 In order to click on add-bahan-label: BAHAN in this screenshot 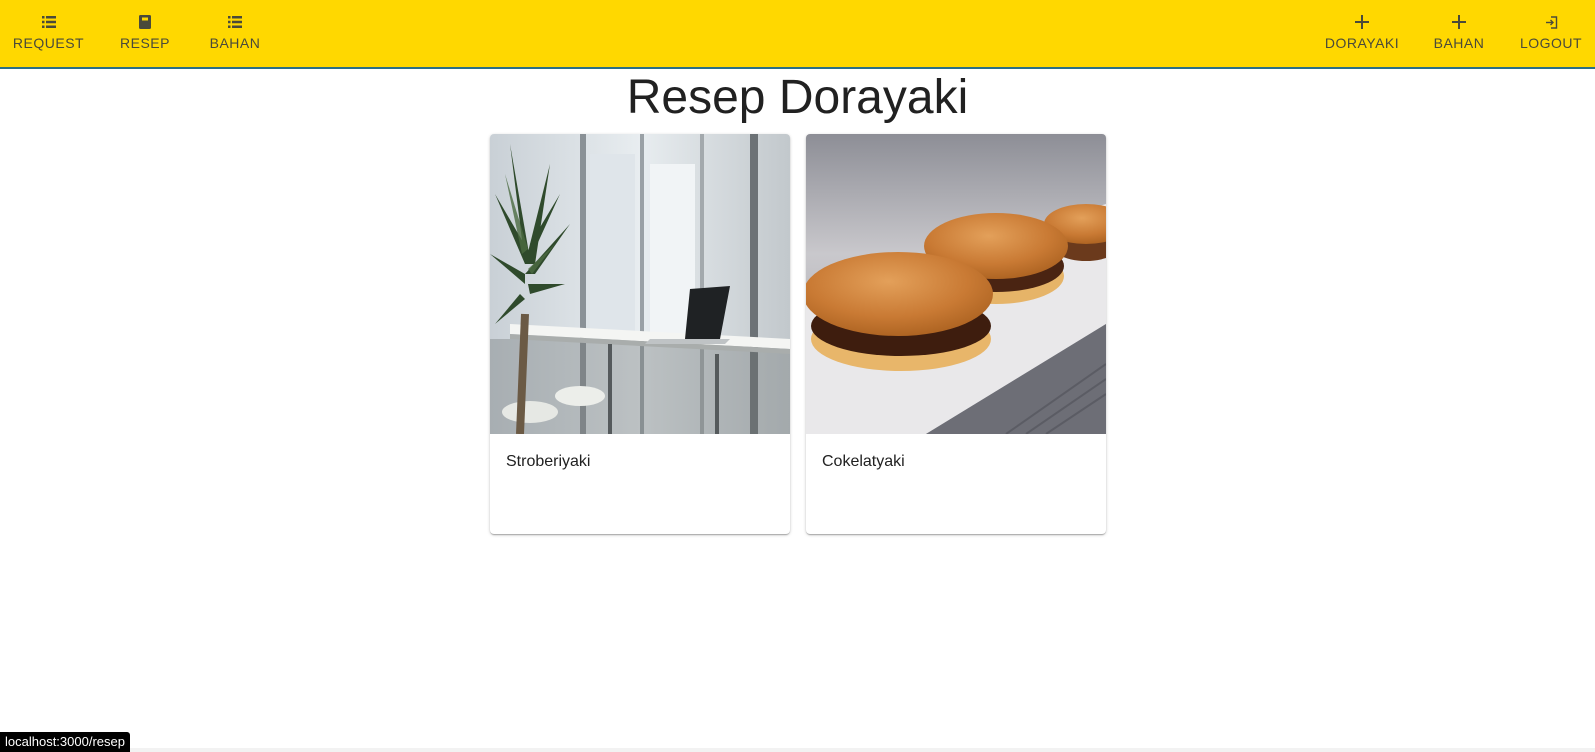, I will do `click(1459, 43)`.